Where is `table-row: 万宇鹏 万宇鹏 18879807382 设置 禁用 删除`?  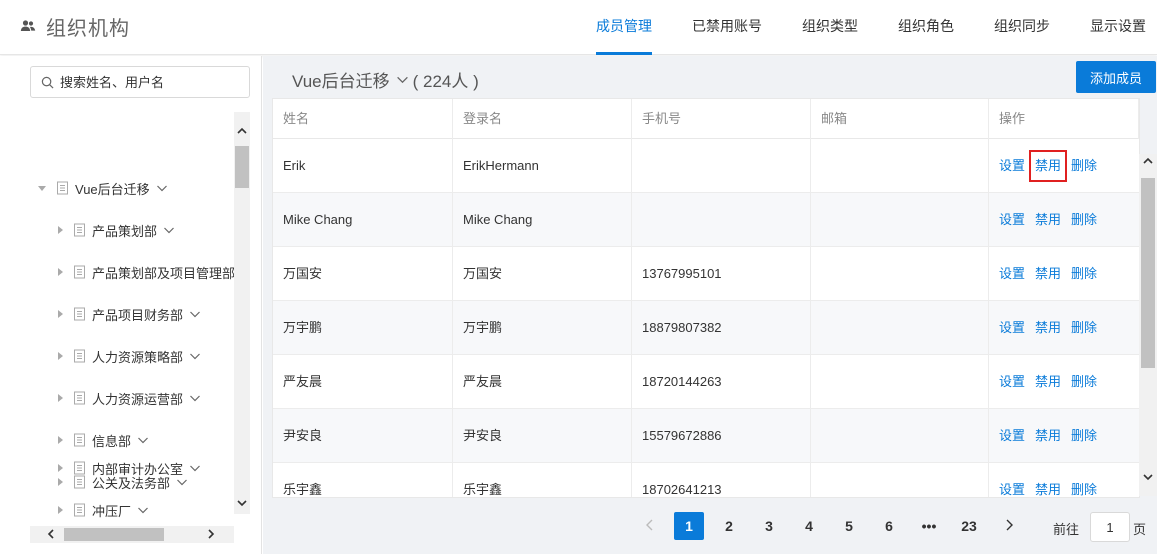 table-row: 万宇鹏 万宇鹏 18879807382 设置 禁用 删除 is located at coordinates (706, 328).